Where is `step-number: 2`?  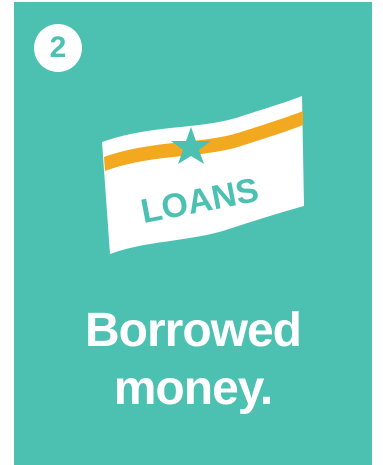
step-number: 2 is located at coordinates (58, 47).